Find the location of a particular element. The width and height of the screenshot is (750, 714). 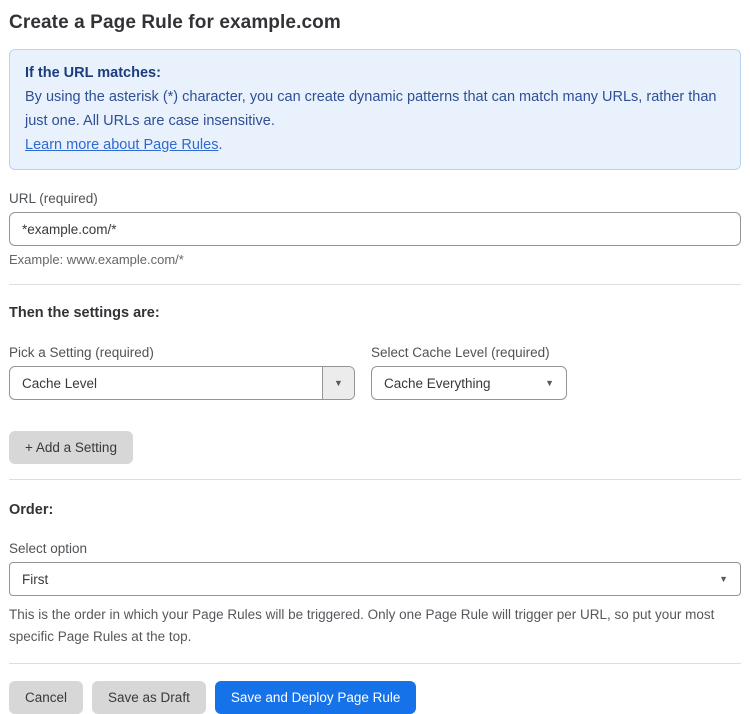

cache-level-dropdown: Cache Everything ▼ is located at coordinates (469, 383).